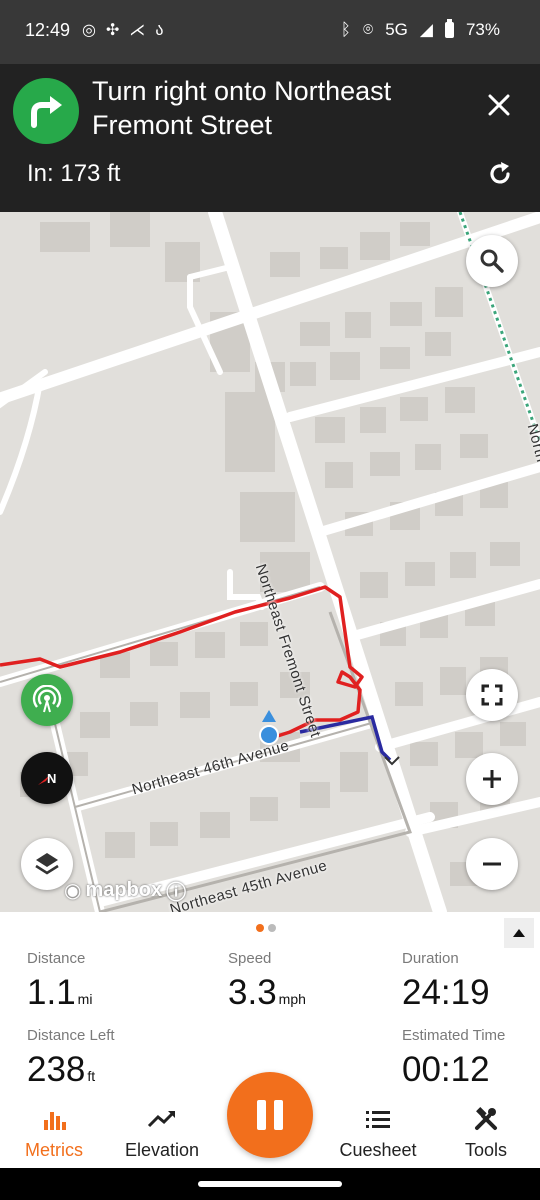 The width and height of the screenshot is (540, 1200). I want to click on metric-unit: mph, so click(292, 999).